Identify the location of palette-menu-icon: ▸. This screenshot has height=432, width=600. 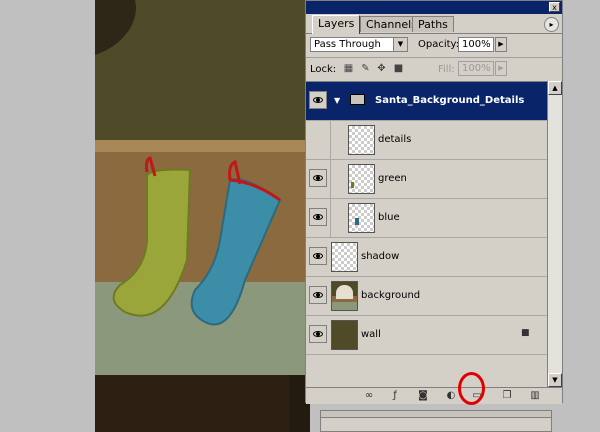
(551, 24).